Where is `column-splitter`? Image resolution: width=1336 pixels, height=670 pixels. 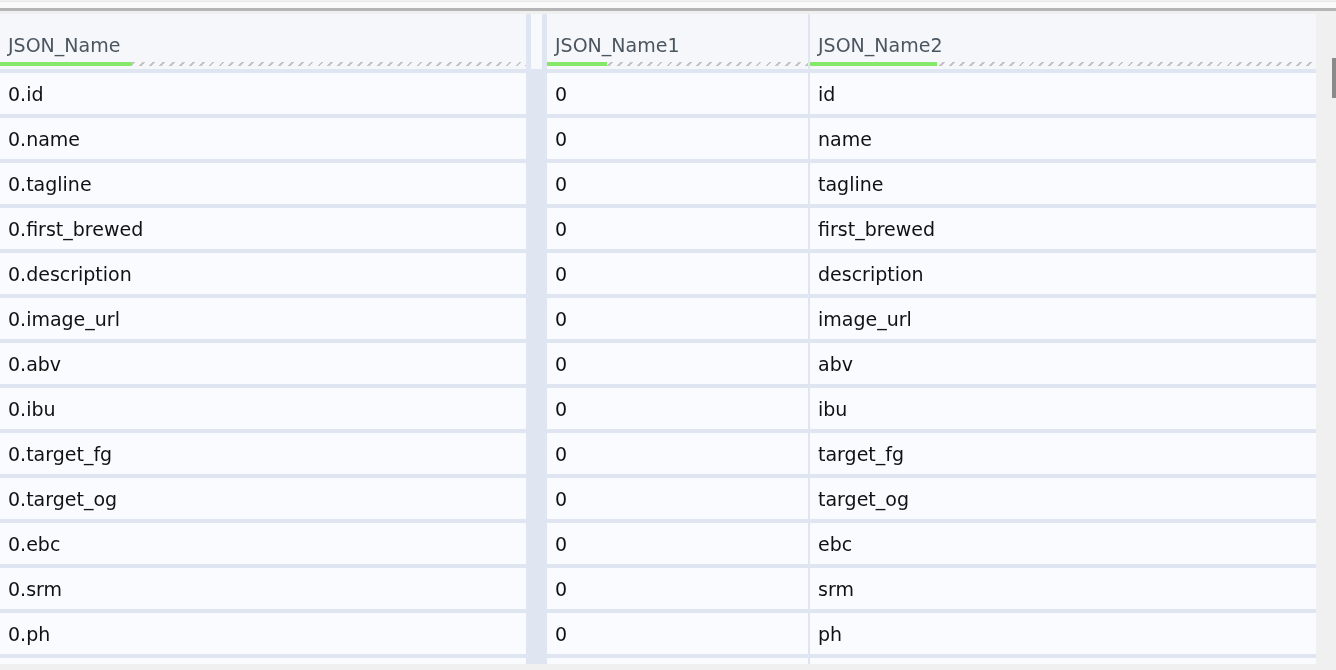
column-splitter is located at coordinates (536, 41).